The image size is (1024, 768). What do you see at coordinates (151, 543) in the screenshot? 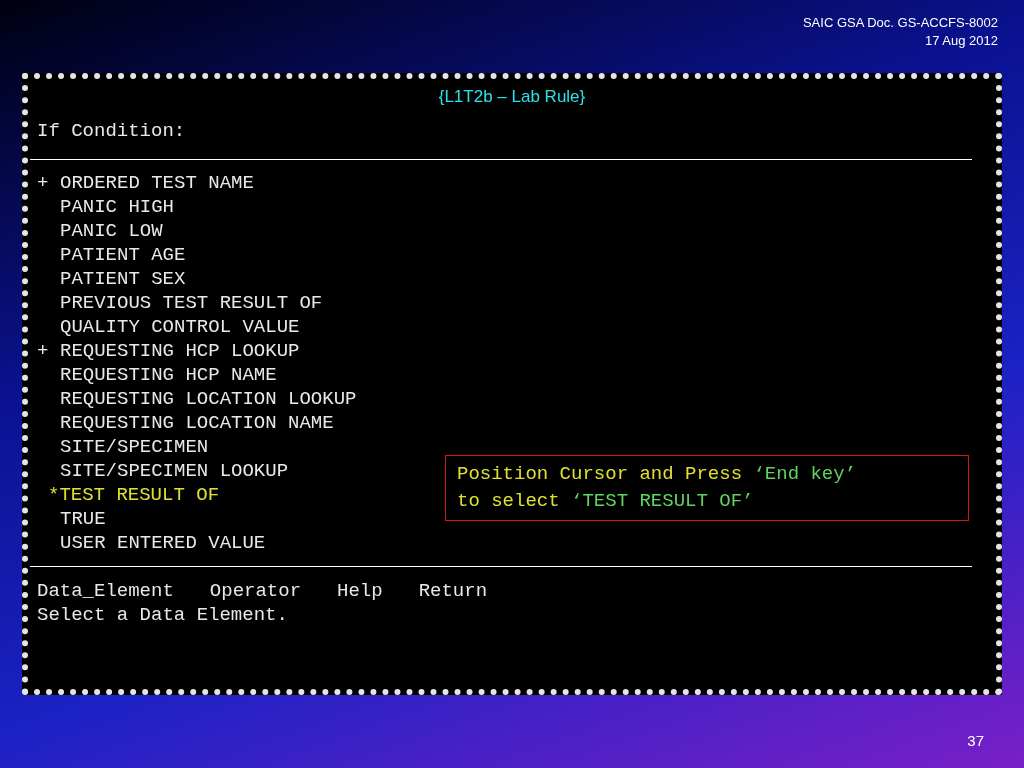
I see `data-element-option: USER ENTERED VALUE` at bounding box center [151, 543].